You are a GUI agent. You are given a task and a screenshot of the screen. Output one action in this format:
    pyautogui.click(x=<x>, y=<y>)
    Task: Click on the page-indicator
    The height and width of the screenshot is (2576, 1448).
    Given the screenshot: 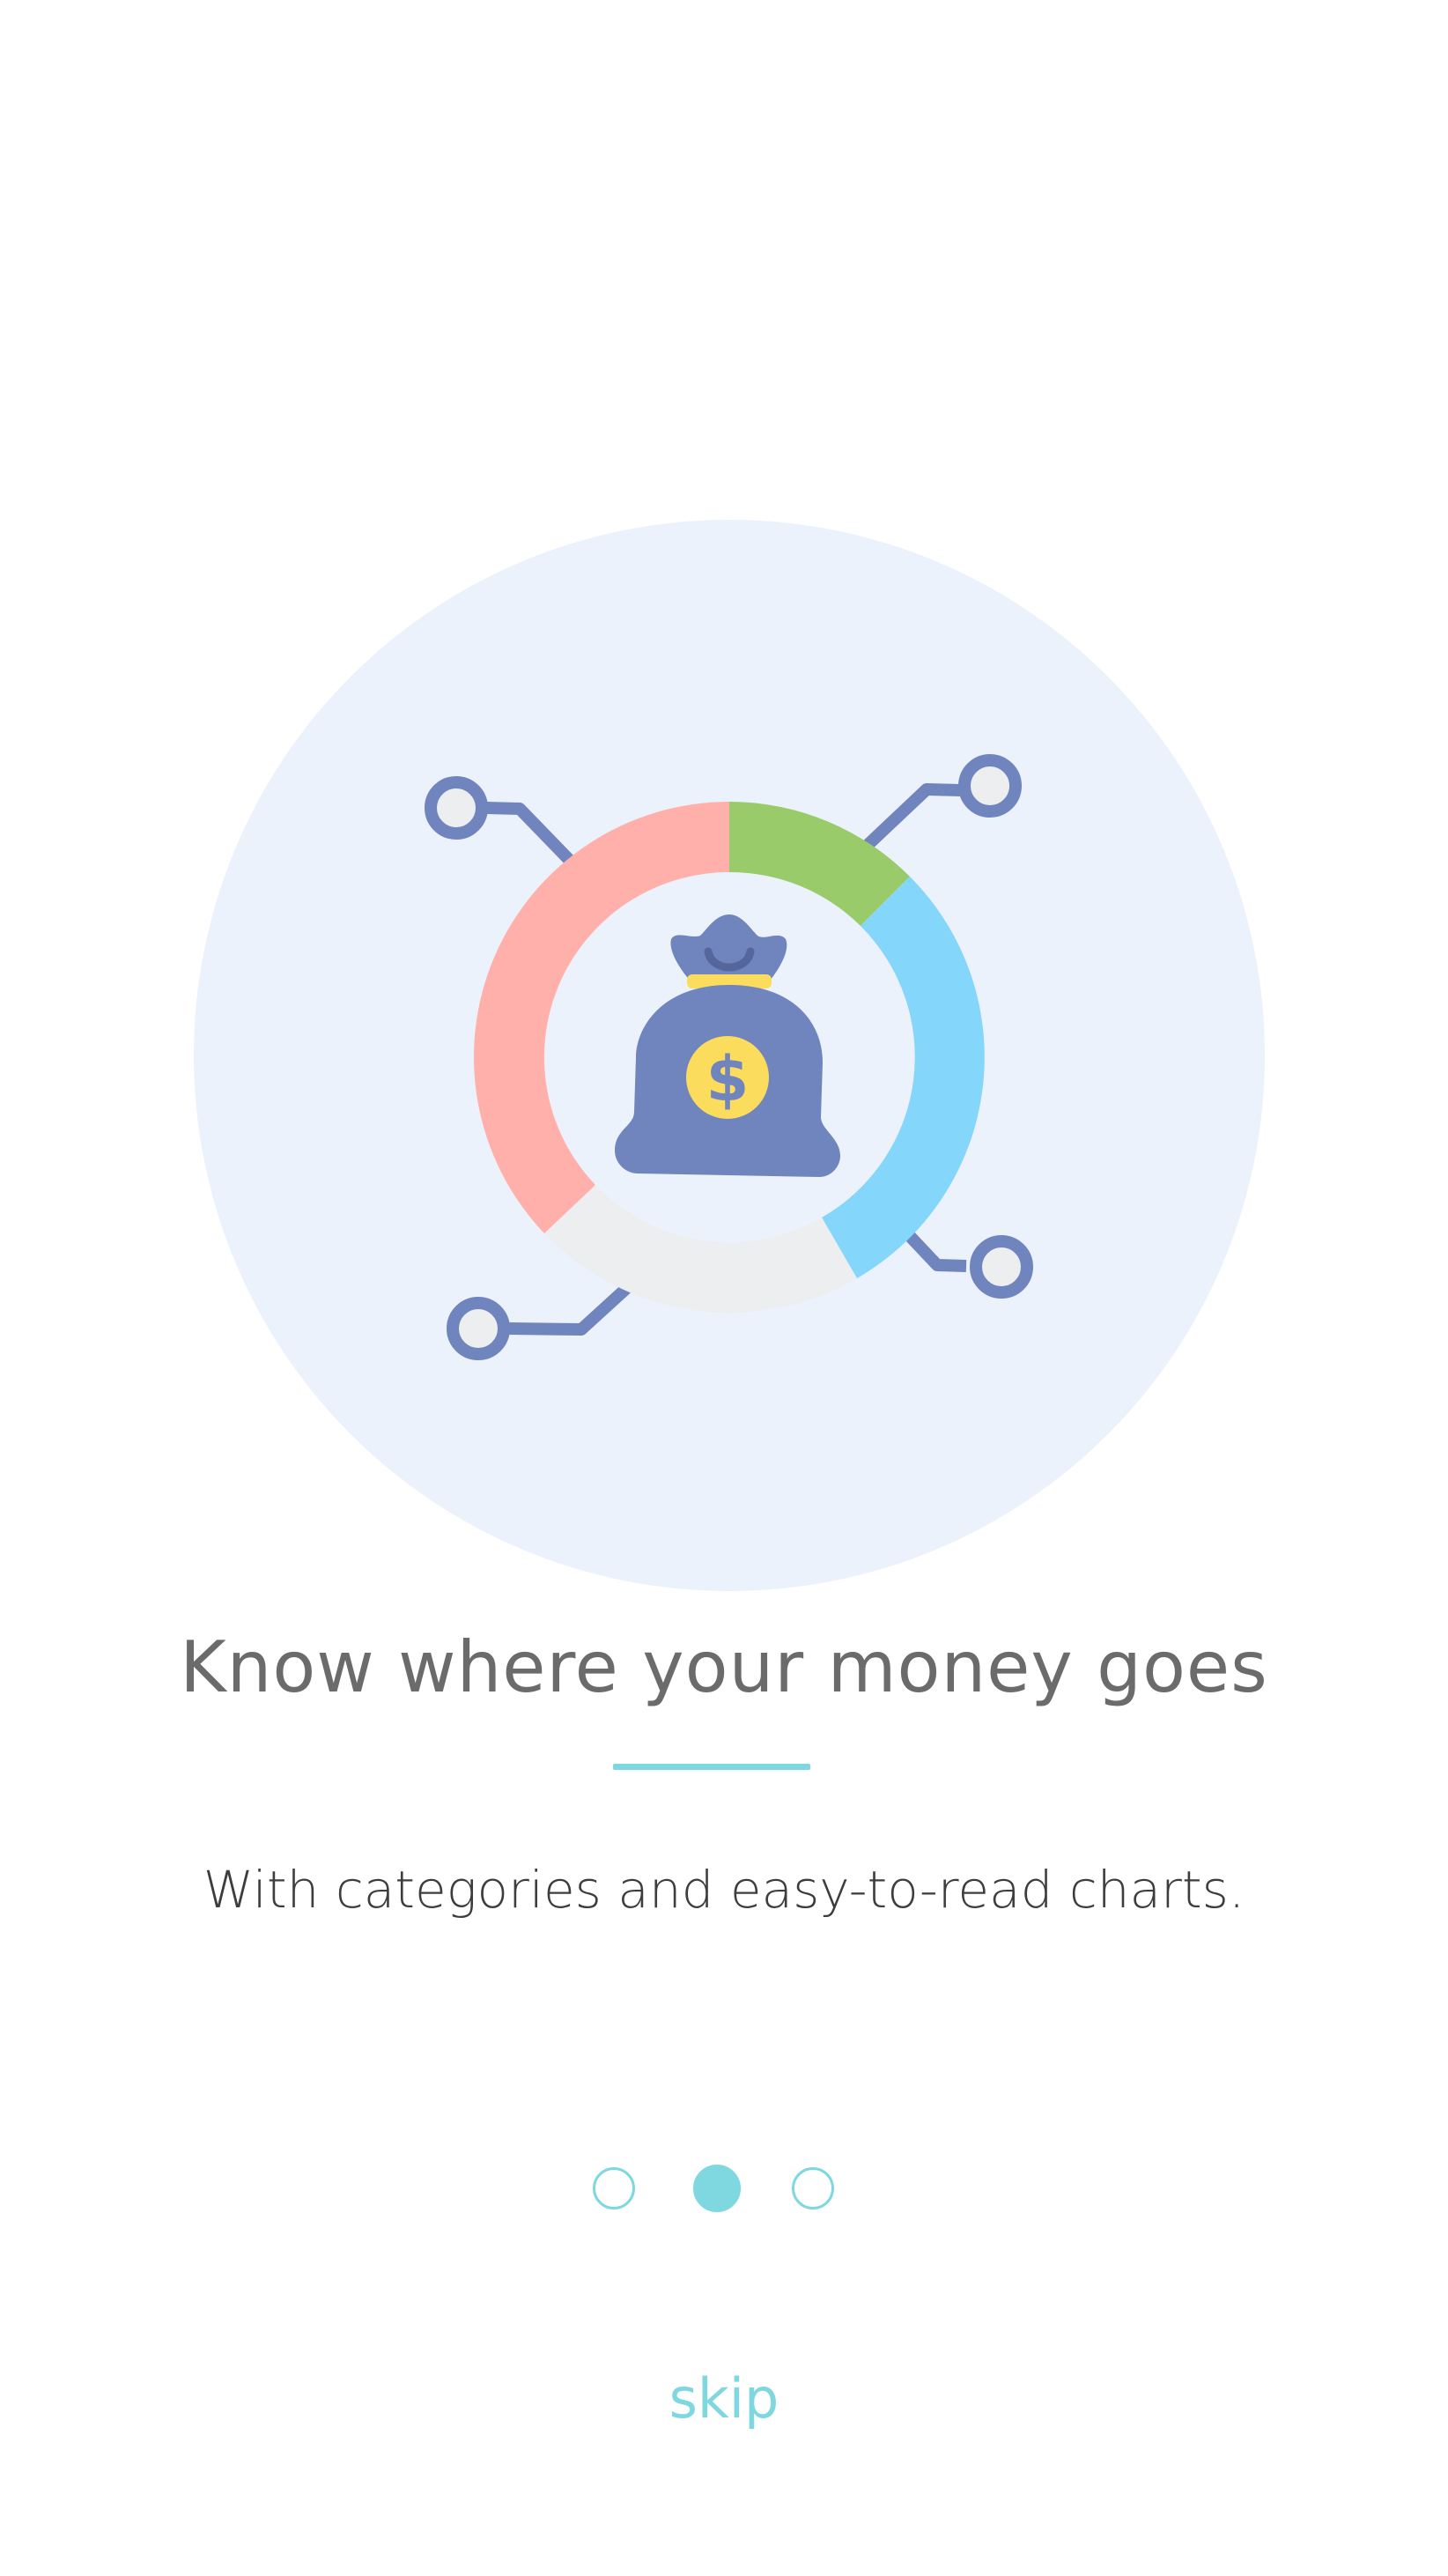 What is the action you would take?
    pyautogui.click(x=724, y=2190)
    